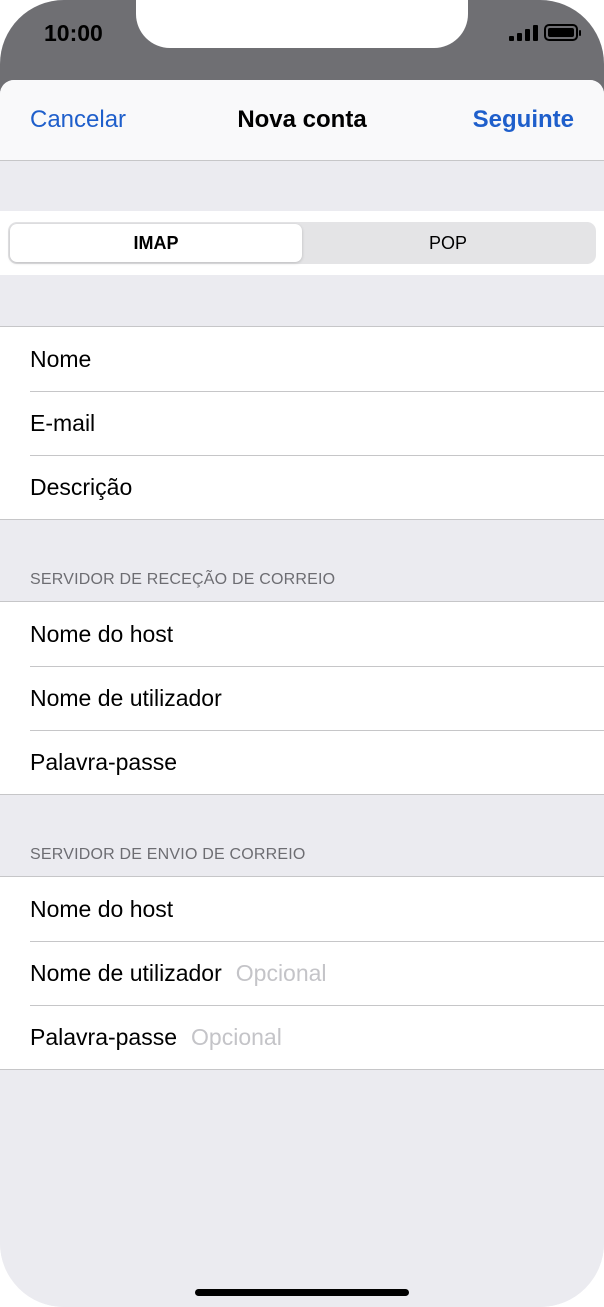 This screenshot has height=1307, width=604. Describe the element at coordinates (562, 32) in the screenshot. I see `battery-icon` at that location.